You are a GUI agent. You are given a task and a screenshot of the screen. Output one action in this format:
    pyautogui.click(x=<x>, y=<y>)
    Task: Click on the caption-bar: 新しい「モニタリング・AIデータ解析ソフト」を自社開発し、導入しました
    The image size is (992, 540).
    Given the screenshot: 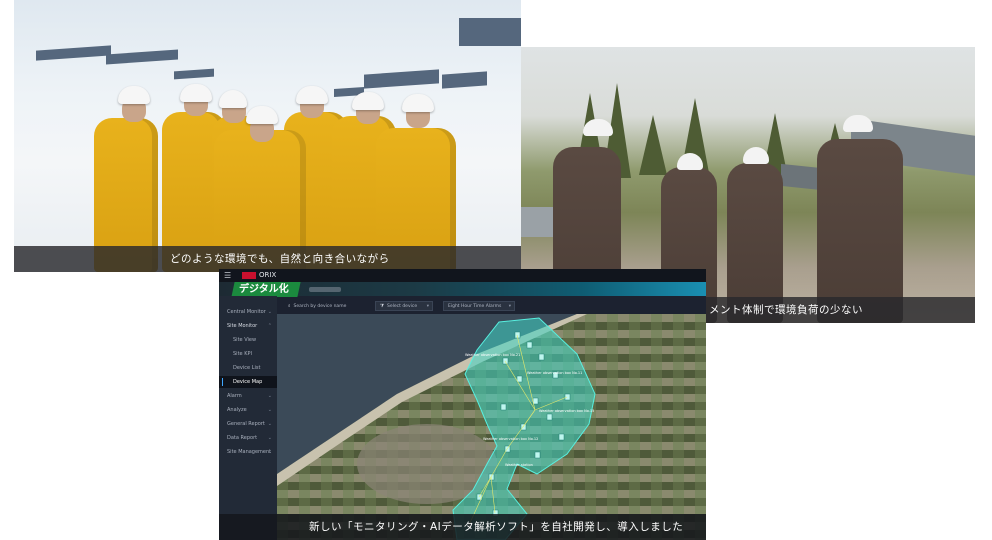 What is the action you would take?
    pyautogui.click(x=462, y=527)
    